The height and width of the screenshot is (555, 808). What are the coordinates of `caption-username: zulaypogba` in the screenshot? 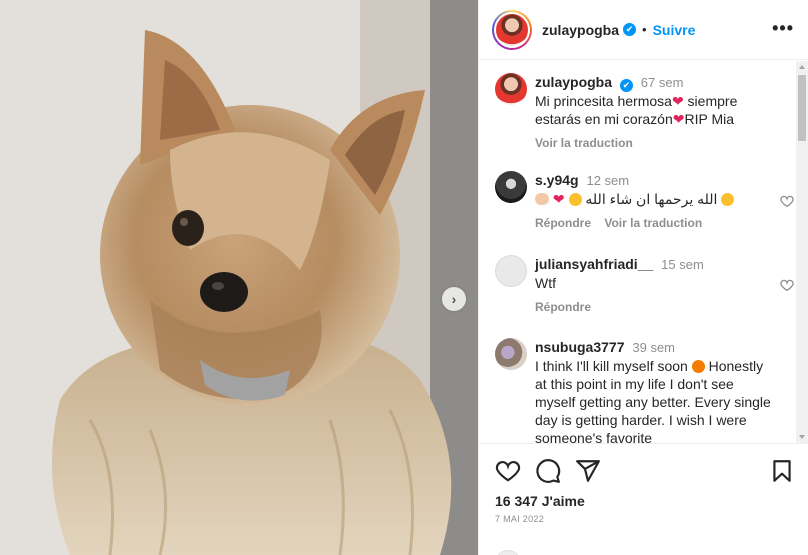 It's located at (573, 82).